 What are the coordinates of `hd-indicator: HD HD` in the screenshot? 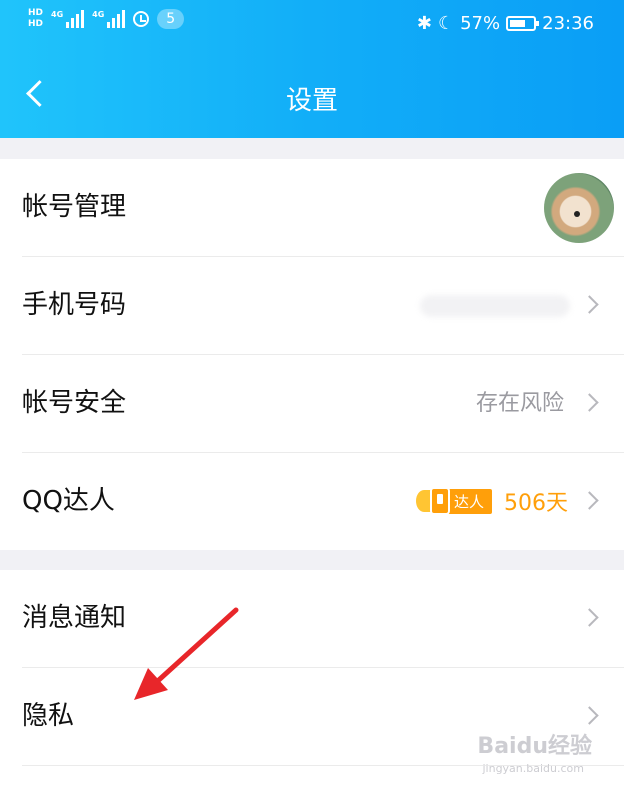 It's located at (35, 19).